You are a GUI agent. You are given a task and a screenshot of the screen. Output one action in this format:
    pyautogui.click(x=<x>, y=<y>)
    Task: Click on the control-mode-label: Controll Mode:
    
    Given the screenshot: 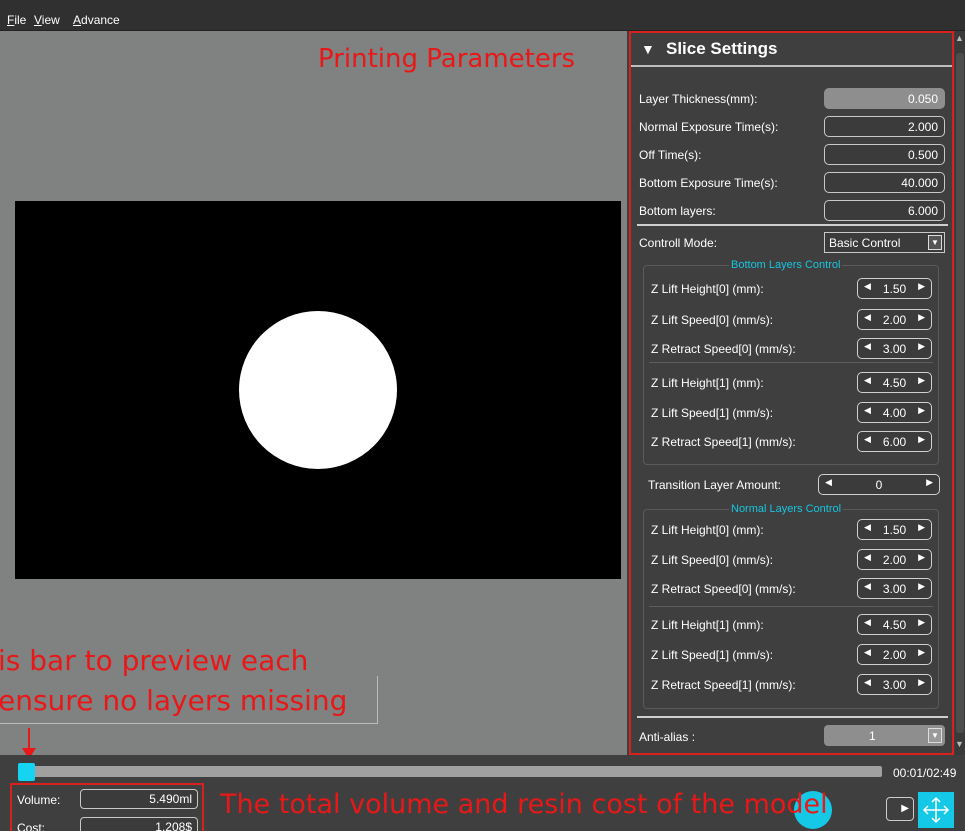 What is the action you would take?
    pyautogui.click(x=678, y=243)
    